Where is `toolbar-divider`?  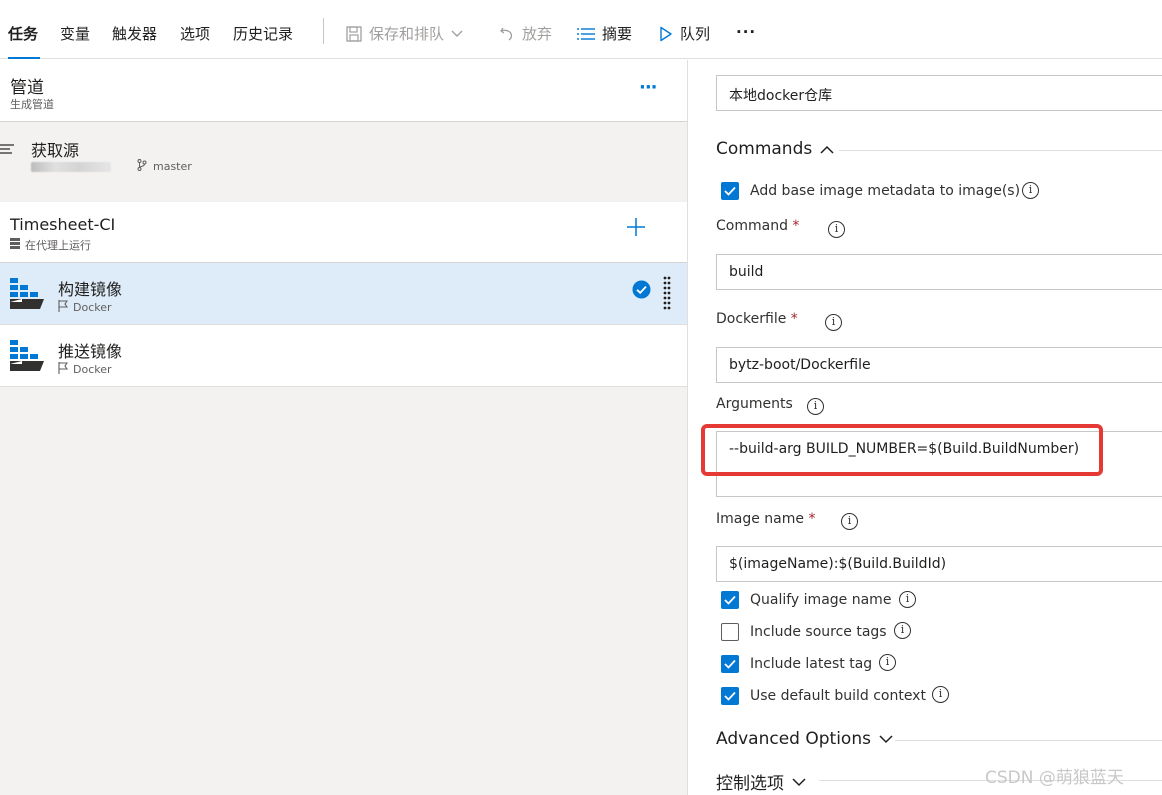
toolbar-divider is located at coordinates (323, 31).